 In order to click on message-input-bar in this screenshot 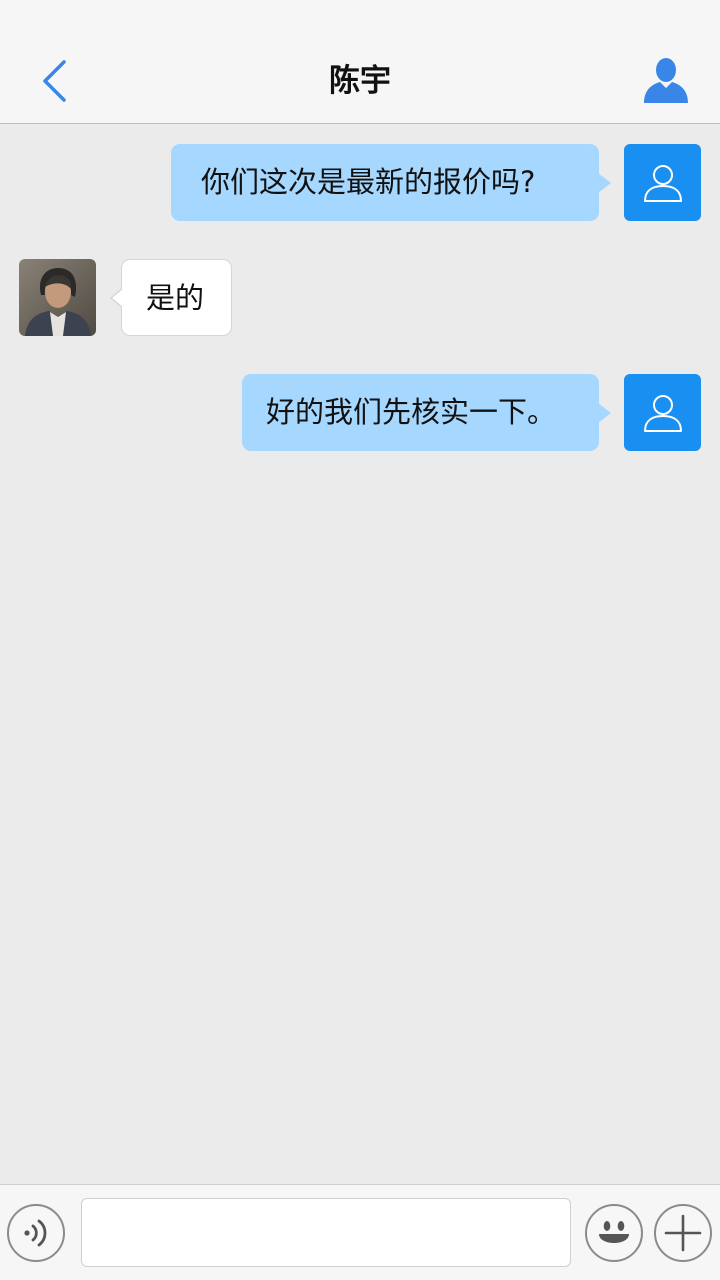, I will do `click(360, 1232)`.